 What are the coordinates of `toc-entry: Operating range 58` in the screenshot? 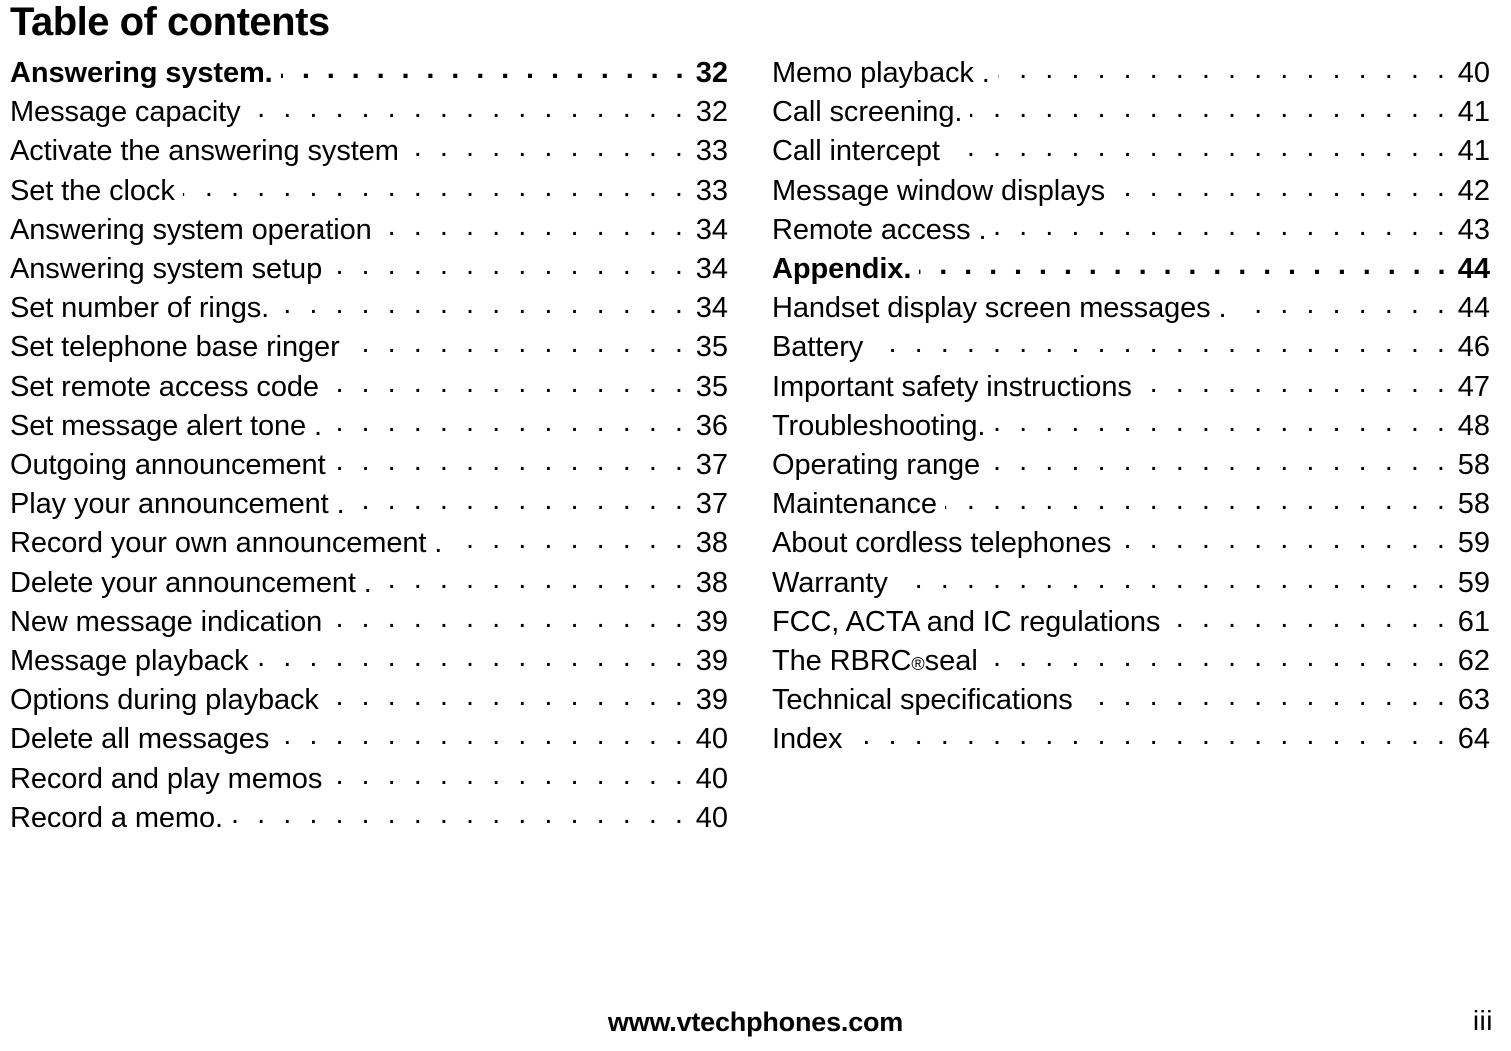 It's located at (1131, 465).